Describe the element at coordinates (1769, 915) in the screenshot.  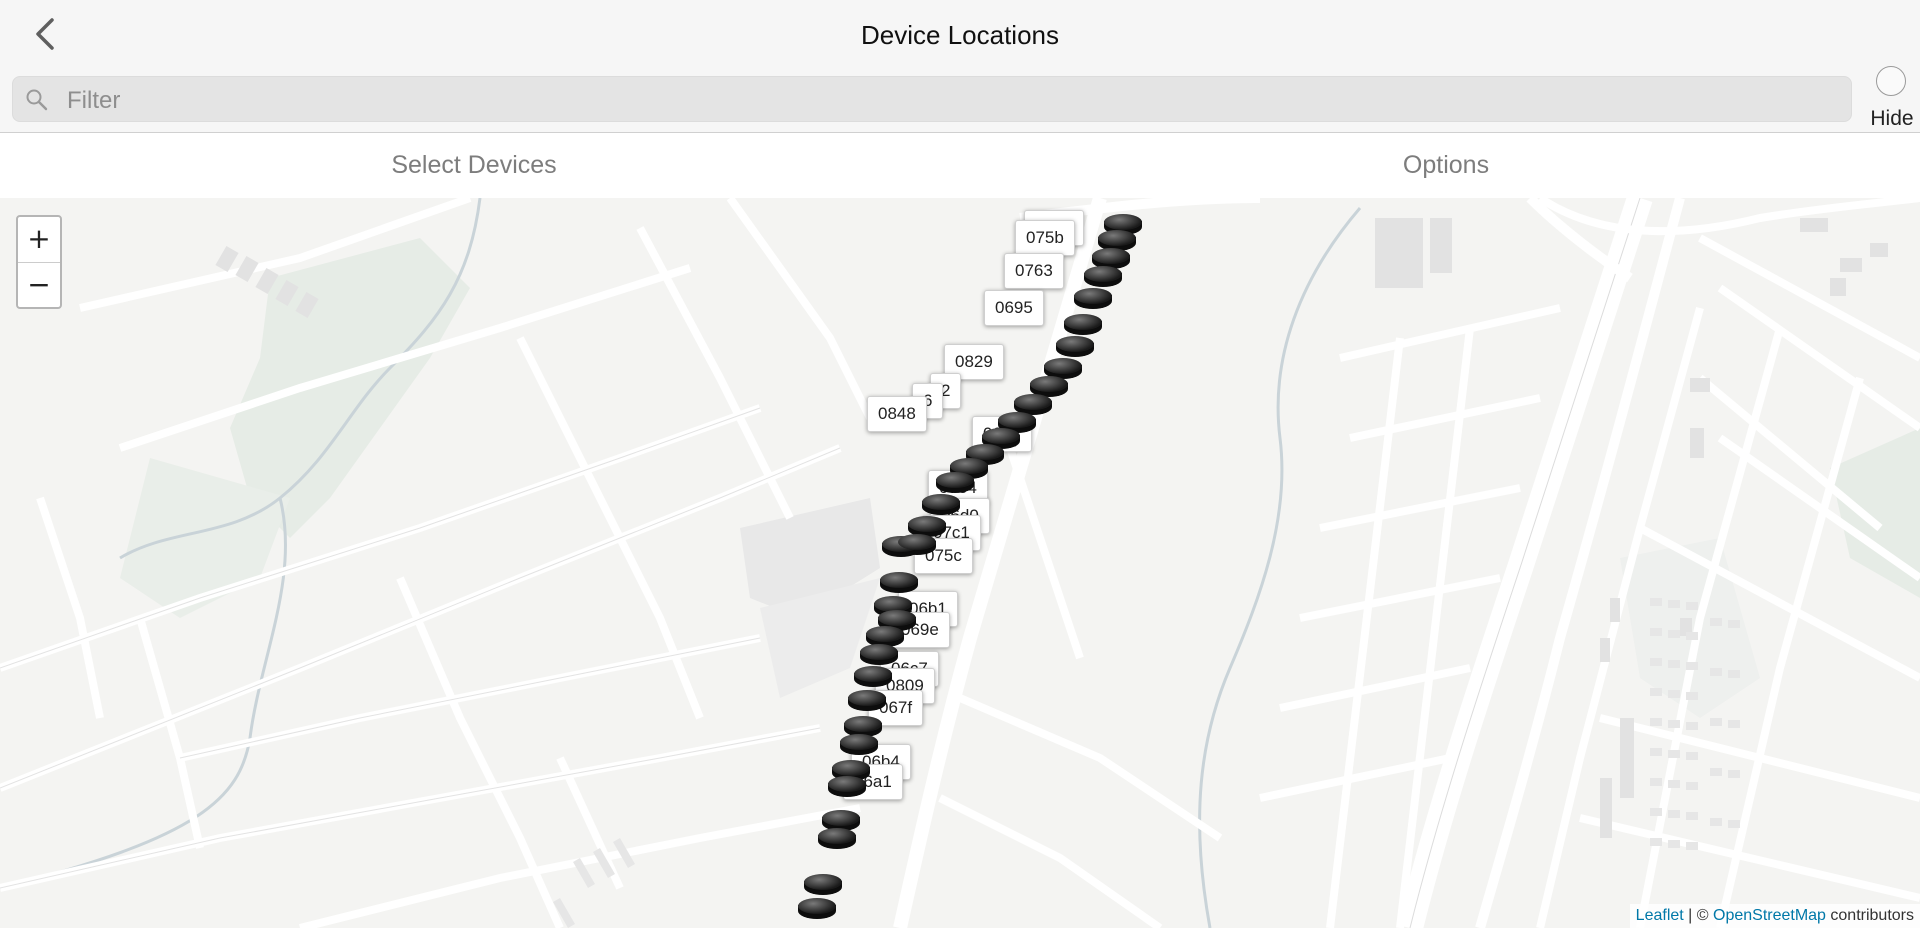
I see `openstreetmap-link: OpenStreetMap` at that location.